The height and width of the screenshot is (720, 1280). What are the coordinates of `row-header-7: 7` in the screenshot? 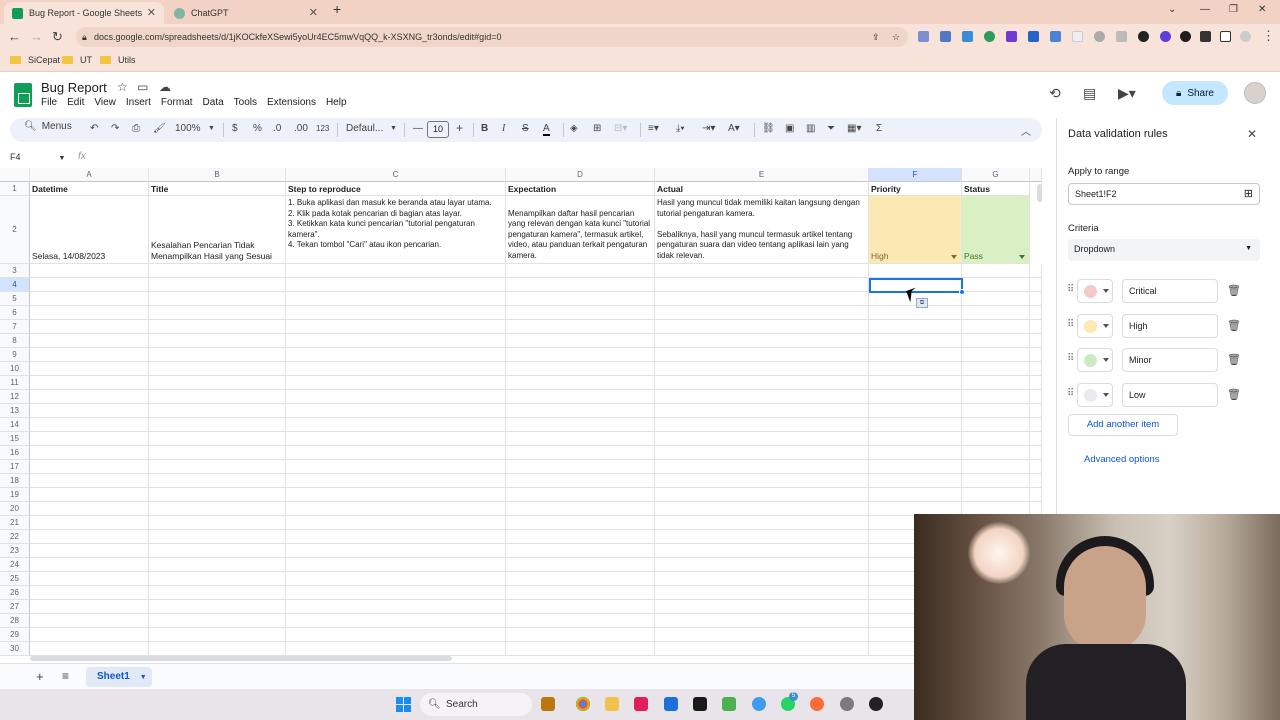 It's located at (15, 327).